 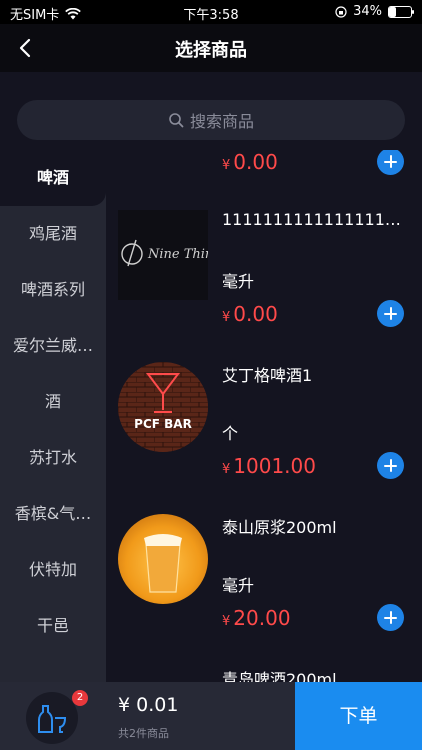 What do you see at coordinates (393, 11) in the screenshot?
I see `battery-fill` at bounding box center [393, 11].